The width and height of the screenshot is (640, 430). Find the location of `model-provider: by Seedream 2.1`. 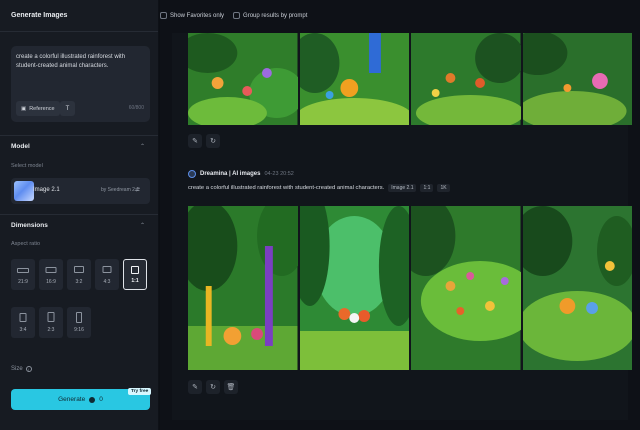

model-provider: by Seedream 2.1 is located at coordinates (120, 190).